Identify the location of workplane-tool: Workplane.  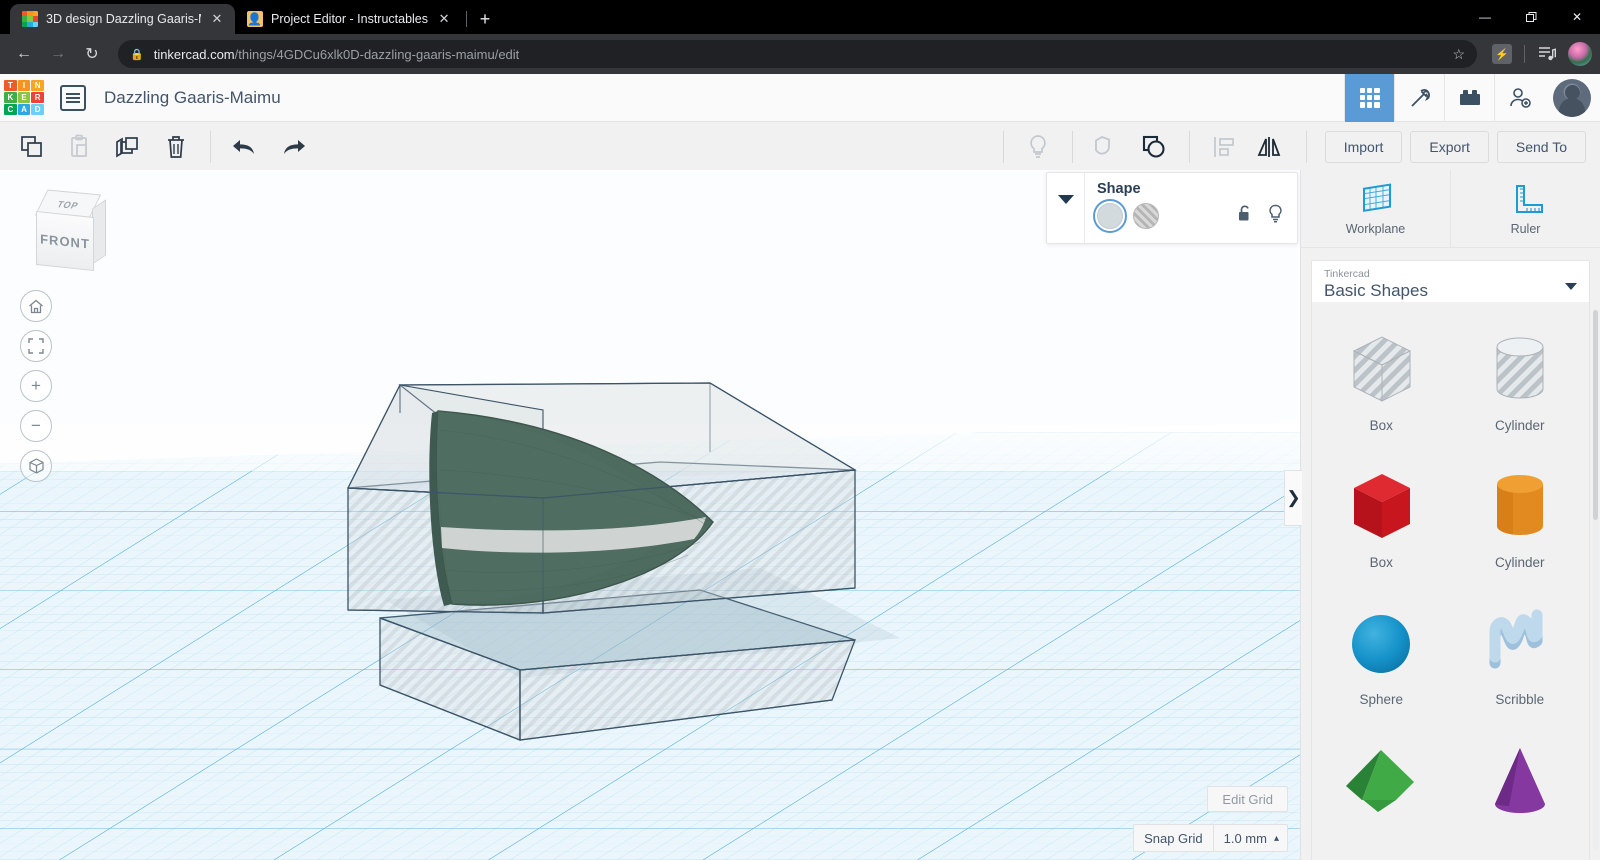
(1375, 209).